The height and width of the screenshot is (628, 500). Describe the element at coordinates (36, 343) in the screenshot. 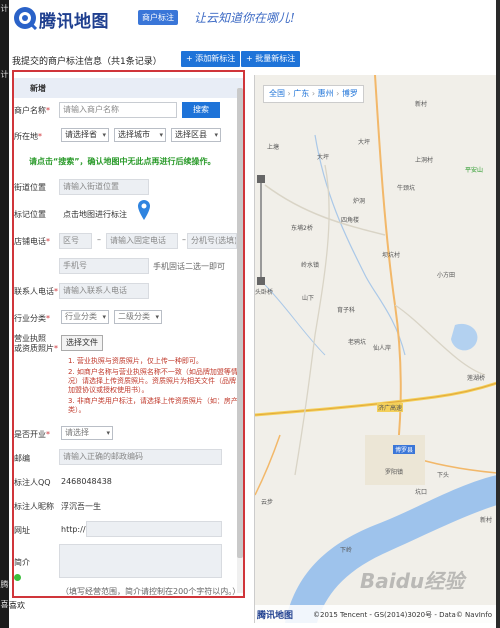

I see `license-label: 营业执照 或资质照片*` at that location.